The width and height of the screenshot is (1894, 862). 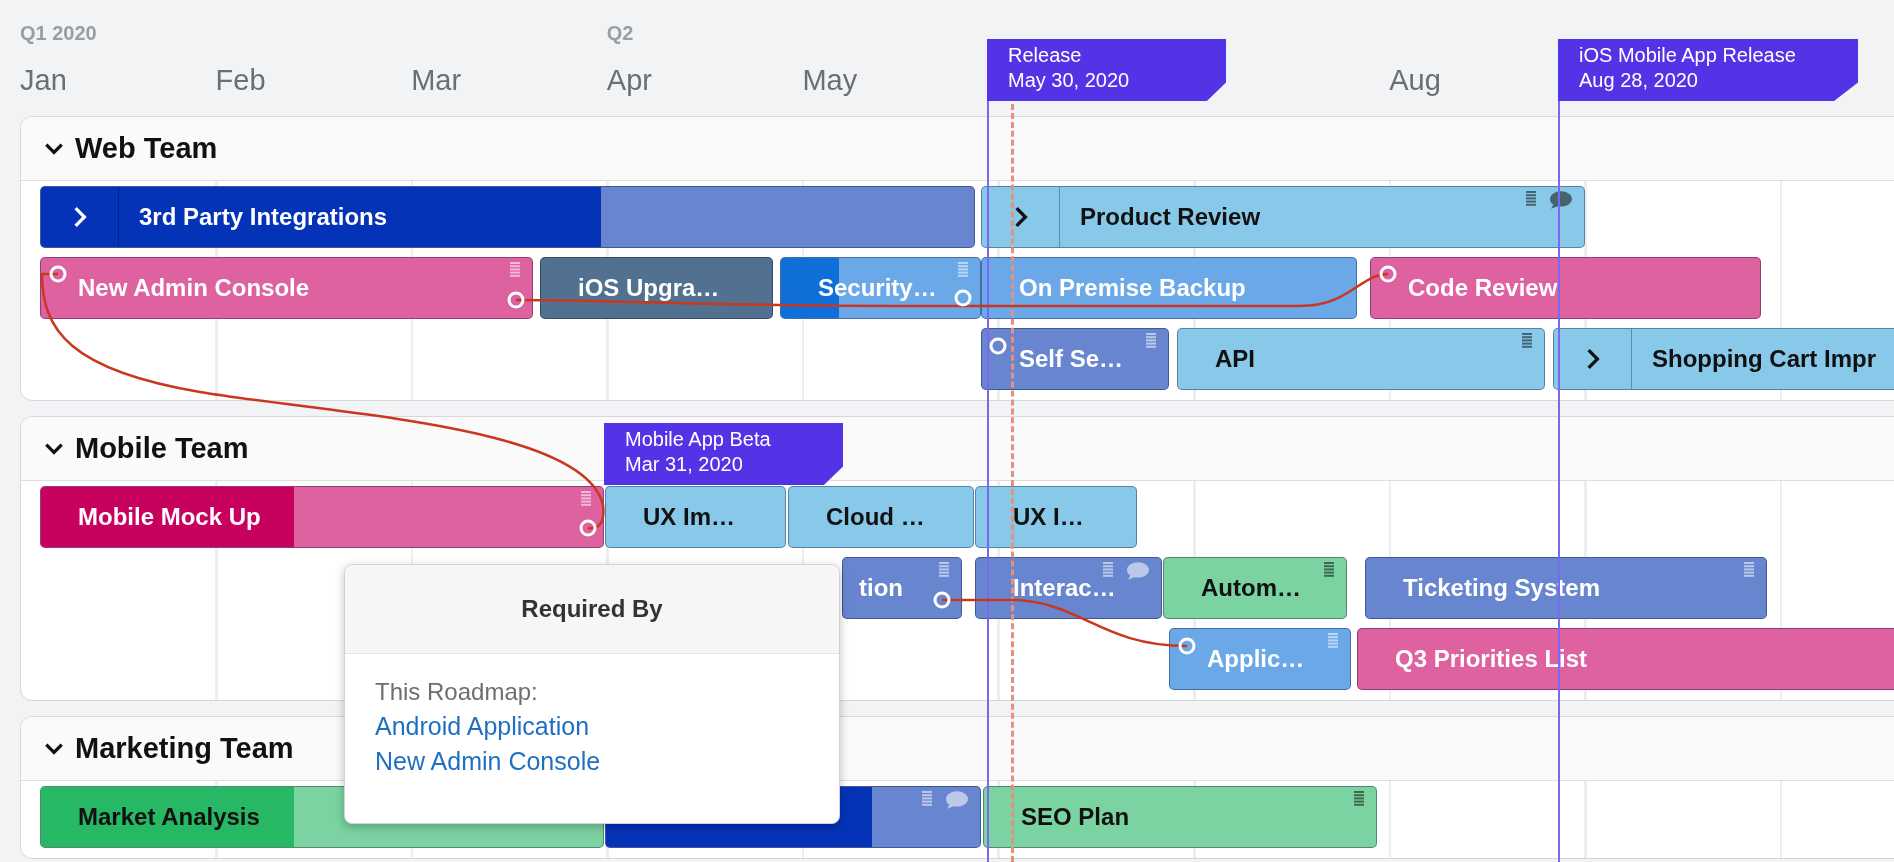 I want to click on milestone-date: Aug 28, 2020, so click(x=1639, y=80).